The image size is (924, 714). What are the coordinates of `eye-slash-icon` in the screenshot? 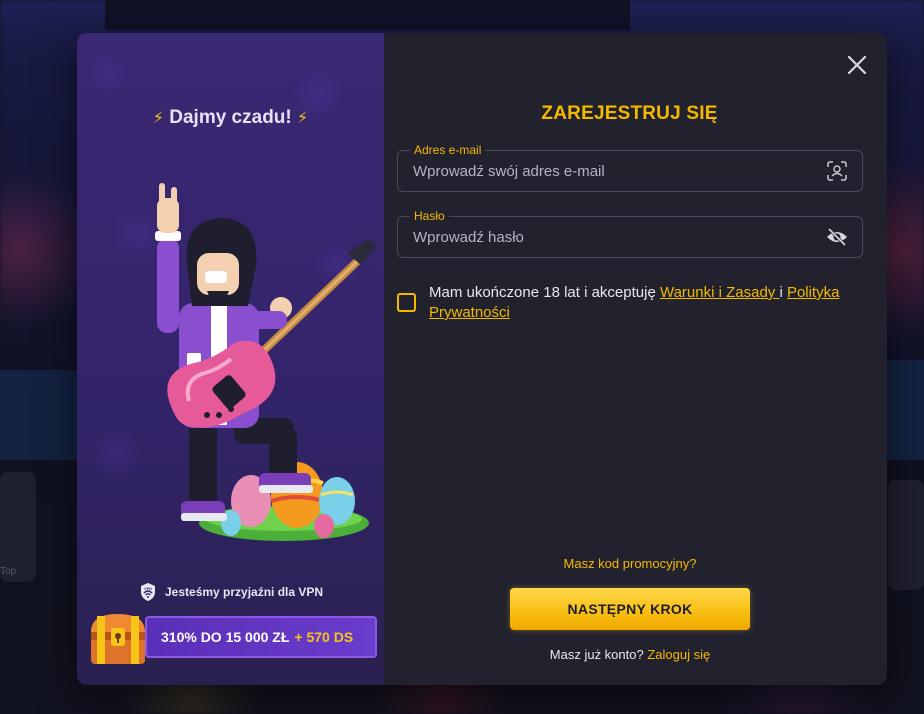 It's located at (837, 237).